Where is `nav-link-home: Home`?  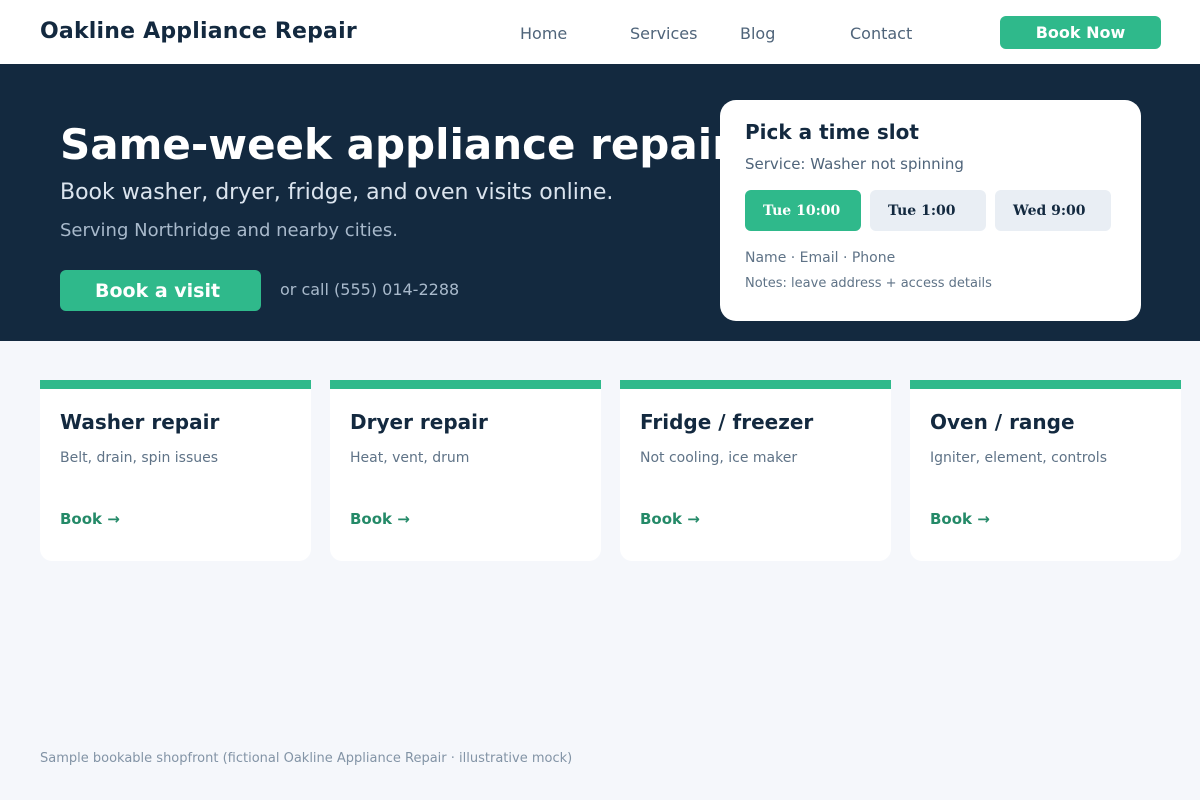 nav-link-home: Home is located at coordinates (543, 33).